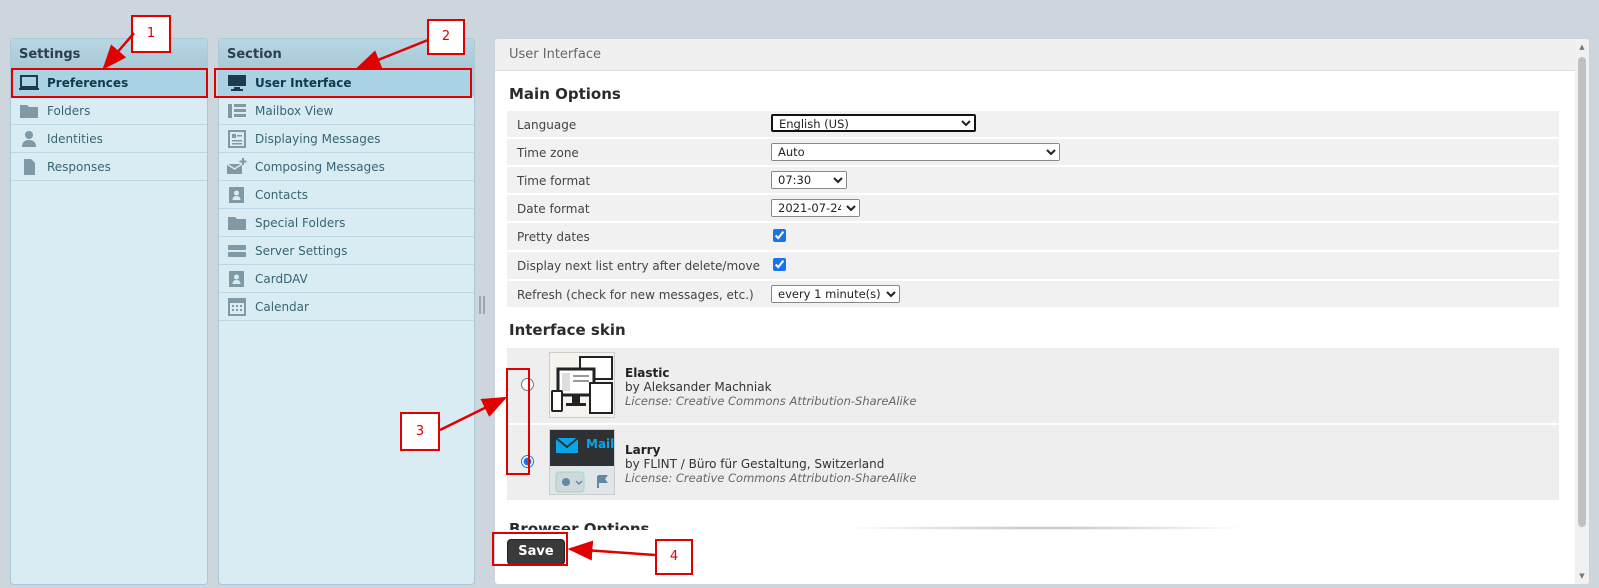 The image size is (1599, 588). Describe the element at coordinates (815, 208) in the screenshot. I see `date-format-select: 2021-07-24` at that location.